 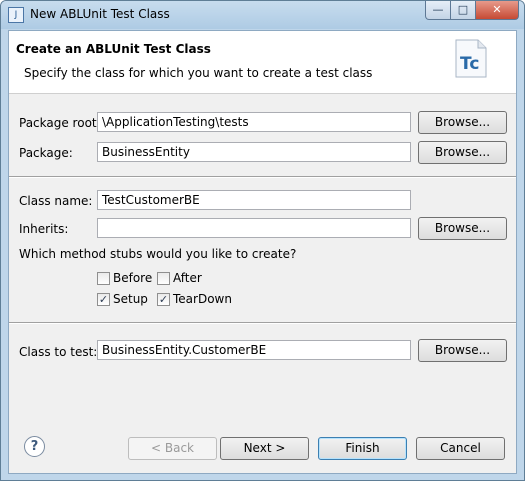 I want to click on class-to-test-label: Class to test:, so click(x=58, y=352).